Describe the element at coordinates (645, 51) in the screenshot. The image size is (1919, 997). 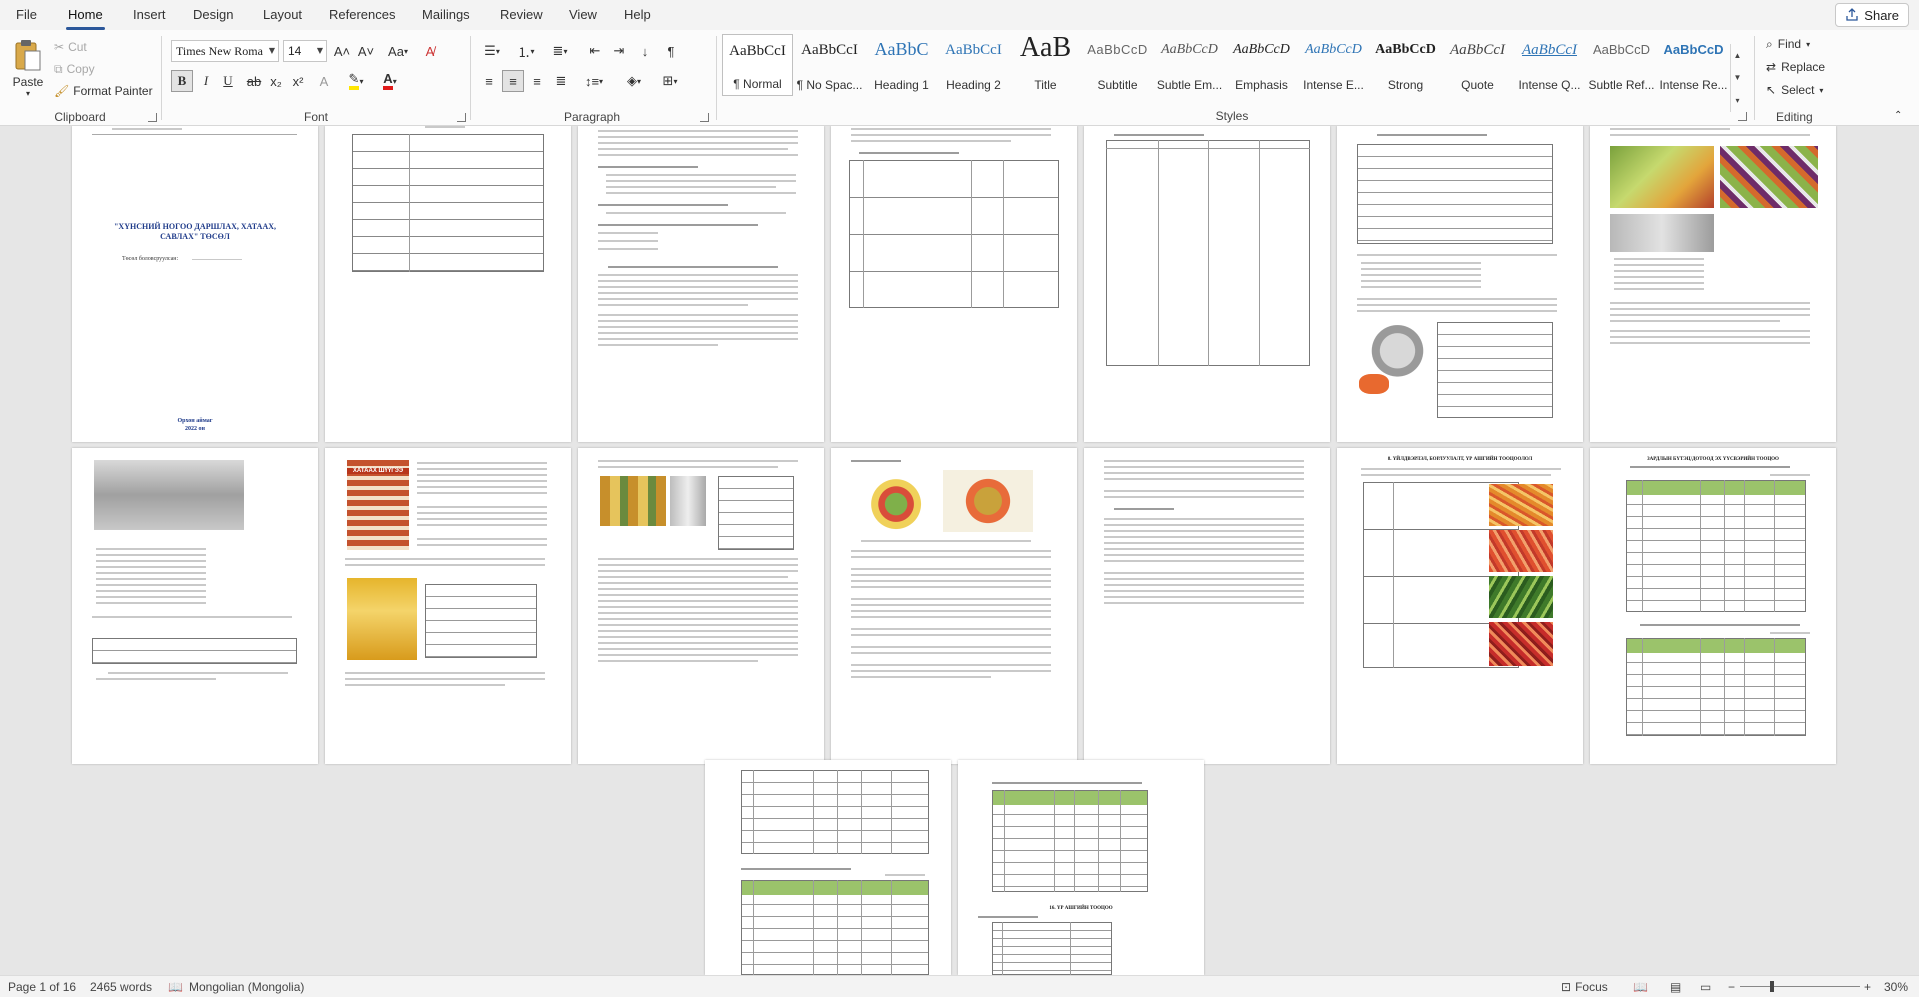
I see `sort-button: ↓` at that location.